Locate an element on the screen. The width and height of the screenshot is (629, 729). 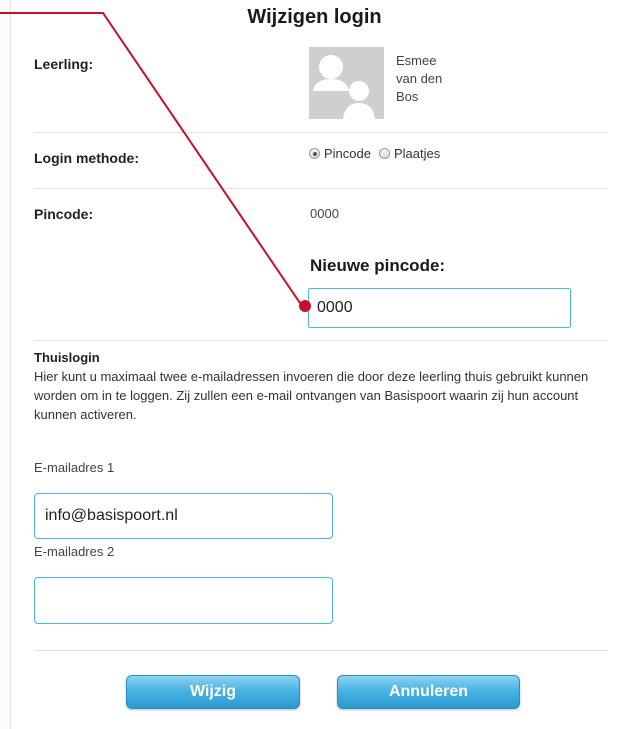
login-method-radio-group: Pincode Plaatjes is located at coordinates (378, 153).